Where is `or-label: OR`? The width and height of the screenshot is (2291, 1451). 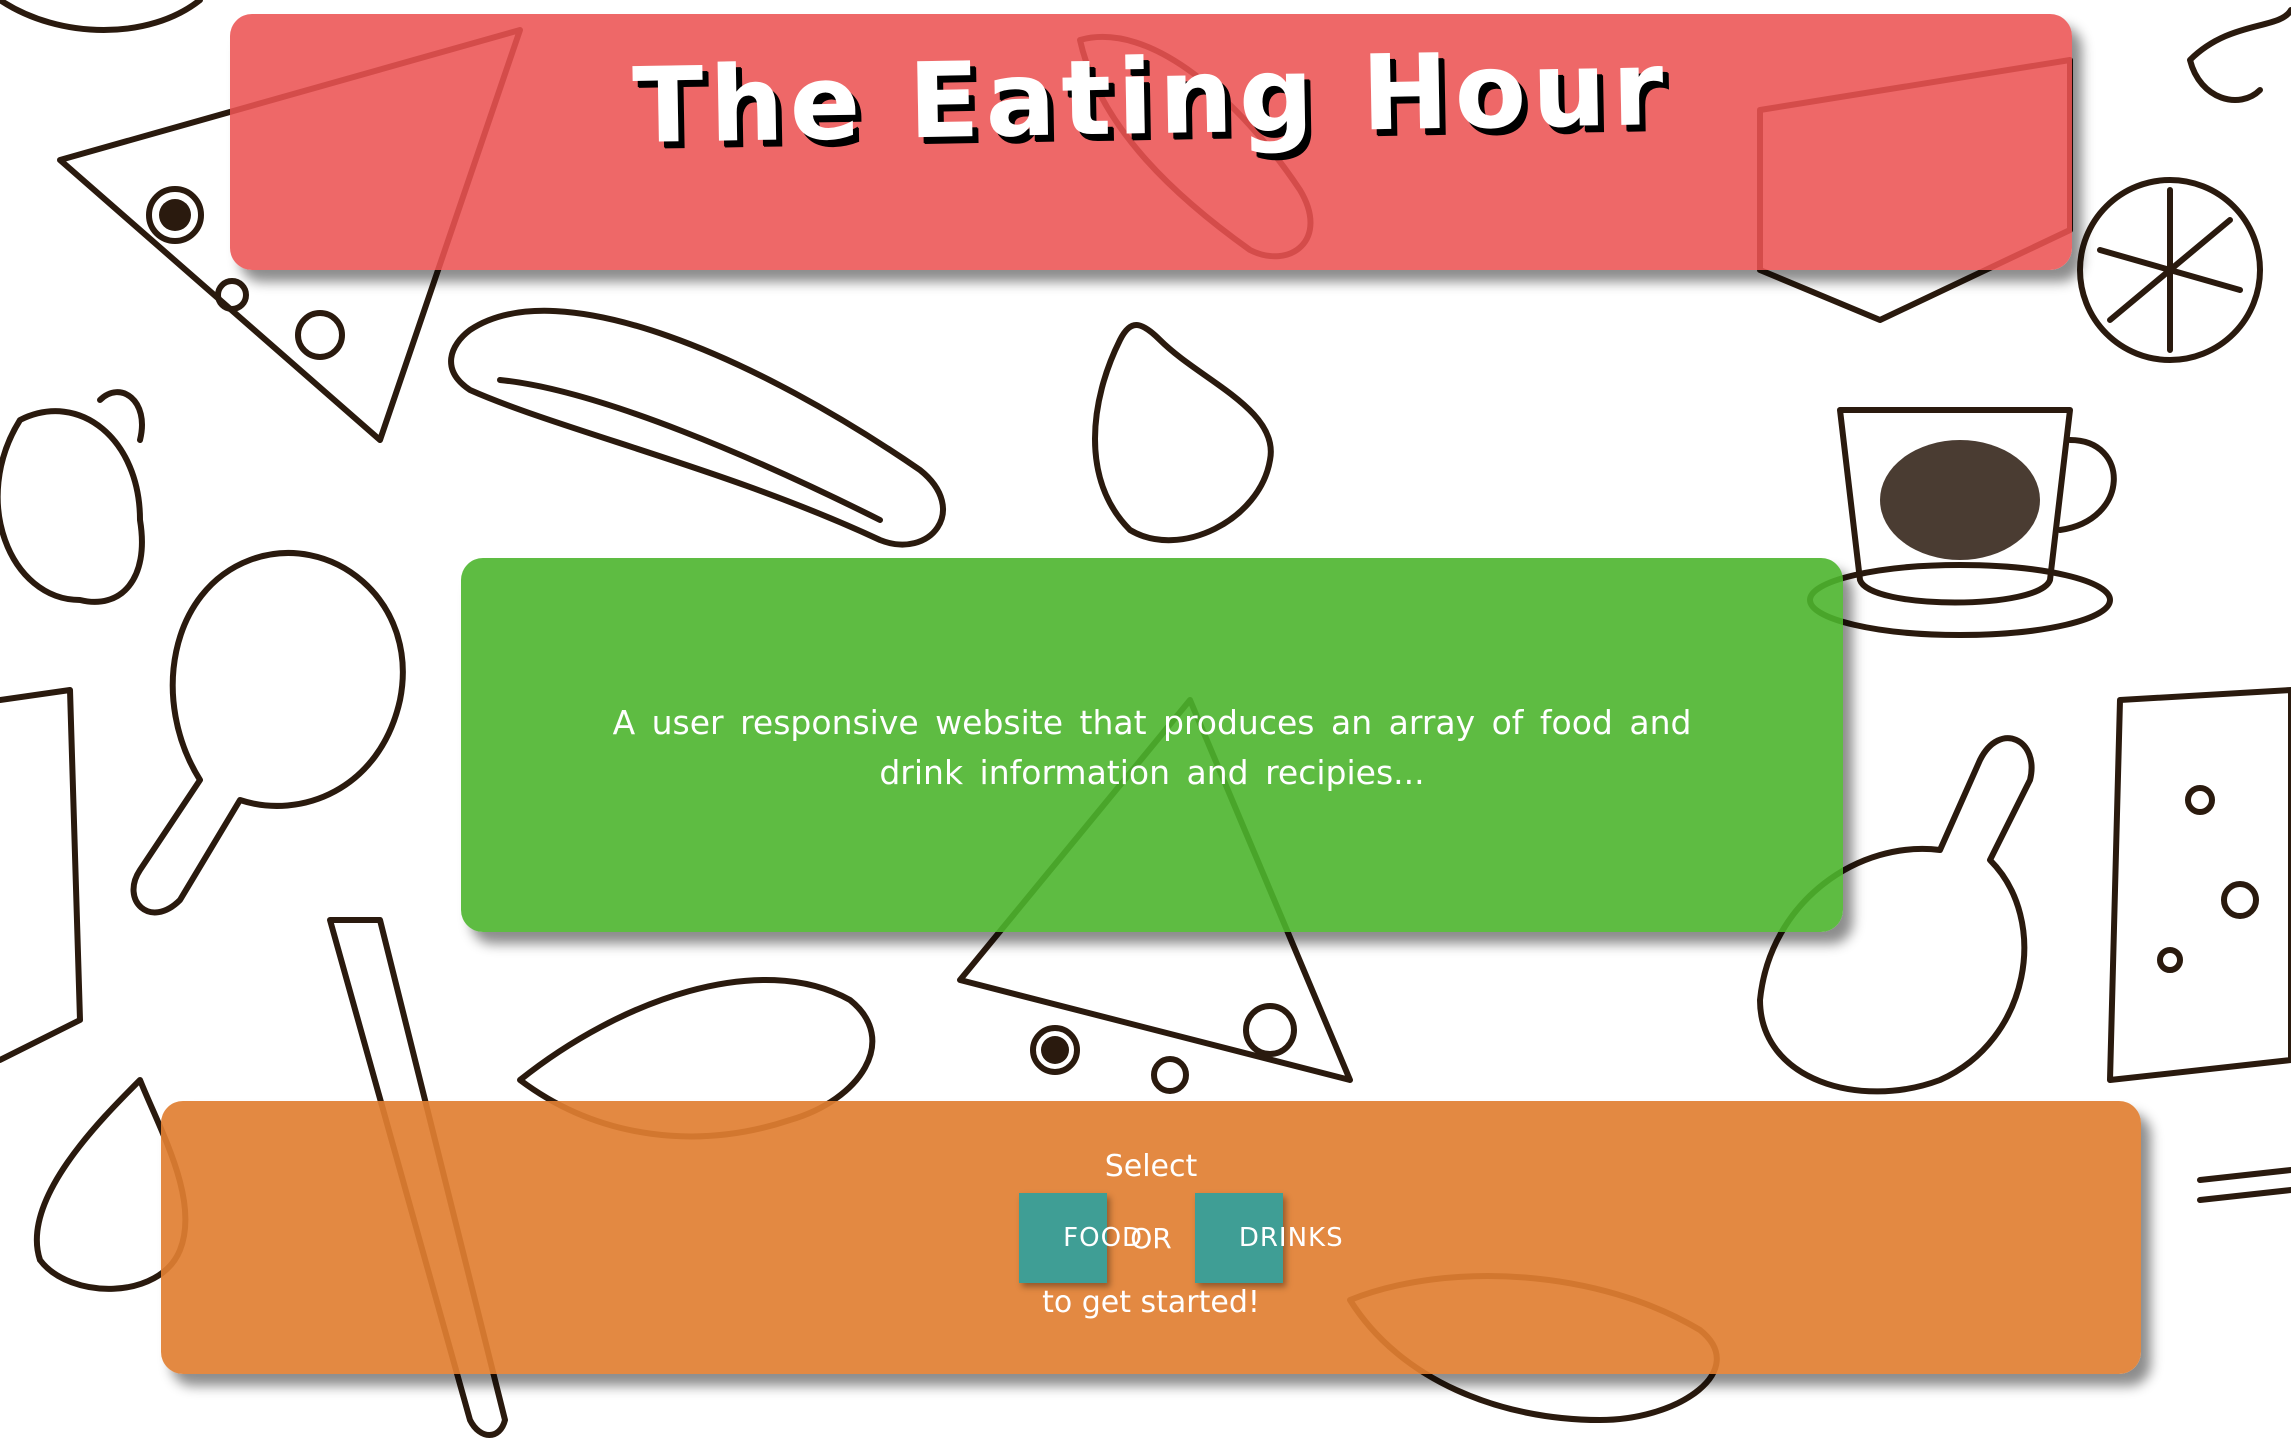
or-label: OR is located at coordinates (1151, 1238).